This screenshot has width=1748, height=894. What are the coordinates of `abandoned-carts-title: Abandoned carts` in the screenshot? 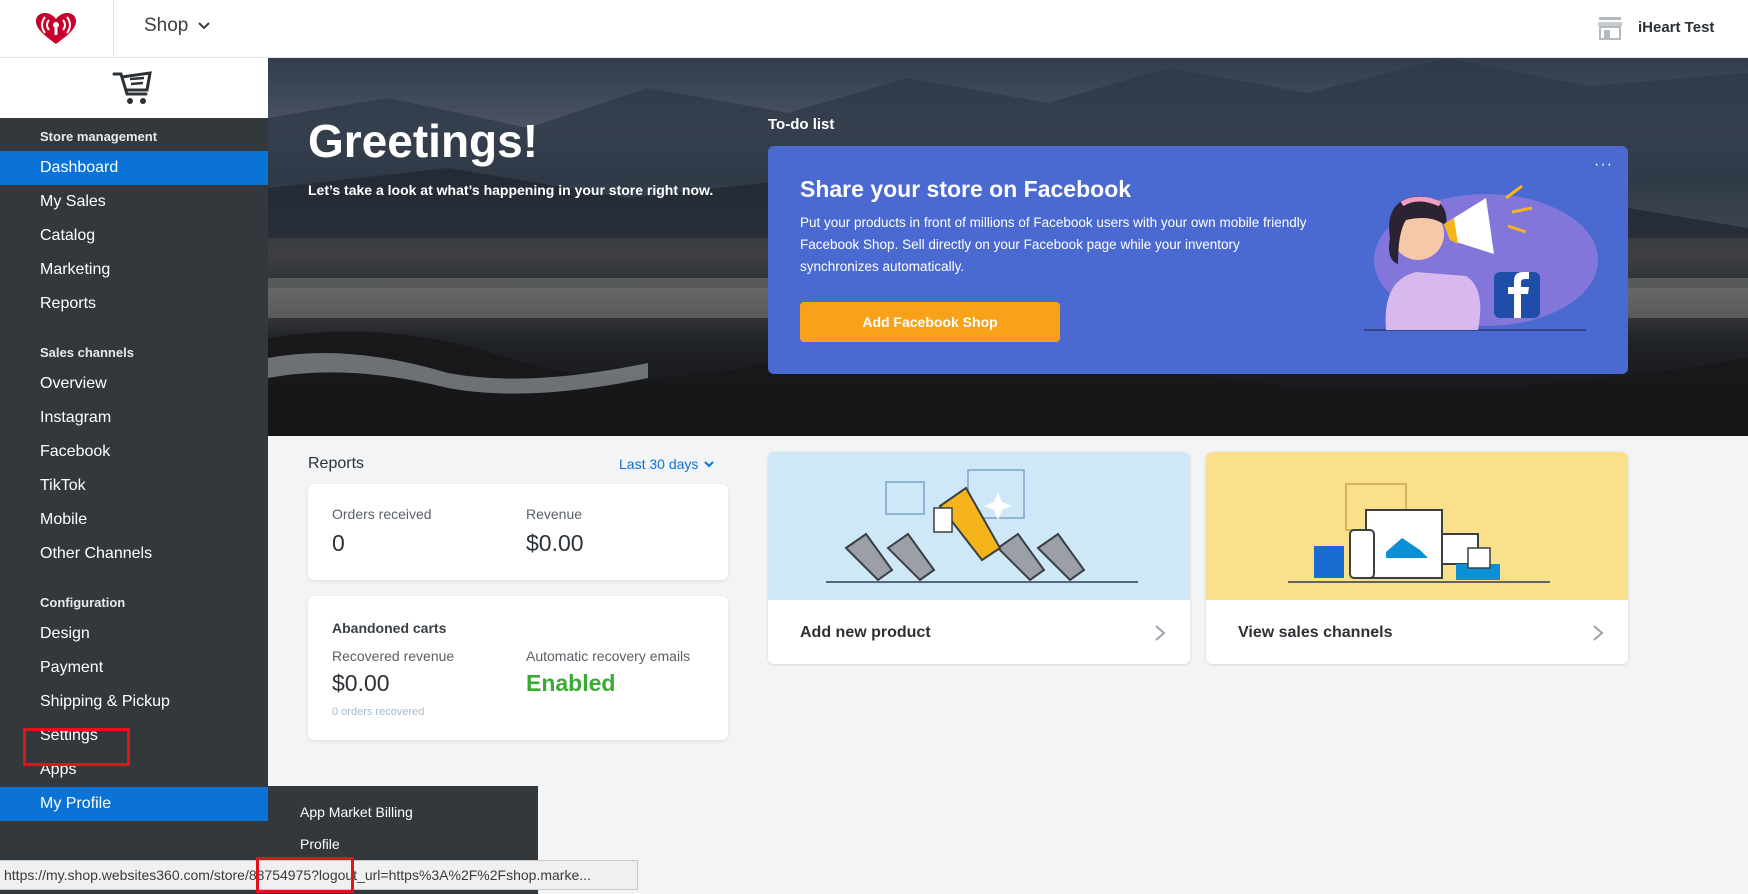 It's located at (389, 628).